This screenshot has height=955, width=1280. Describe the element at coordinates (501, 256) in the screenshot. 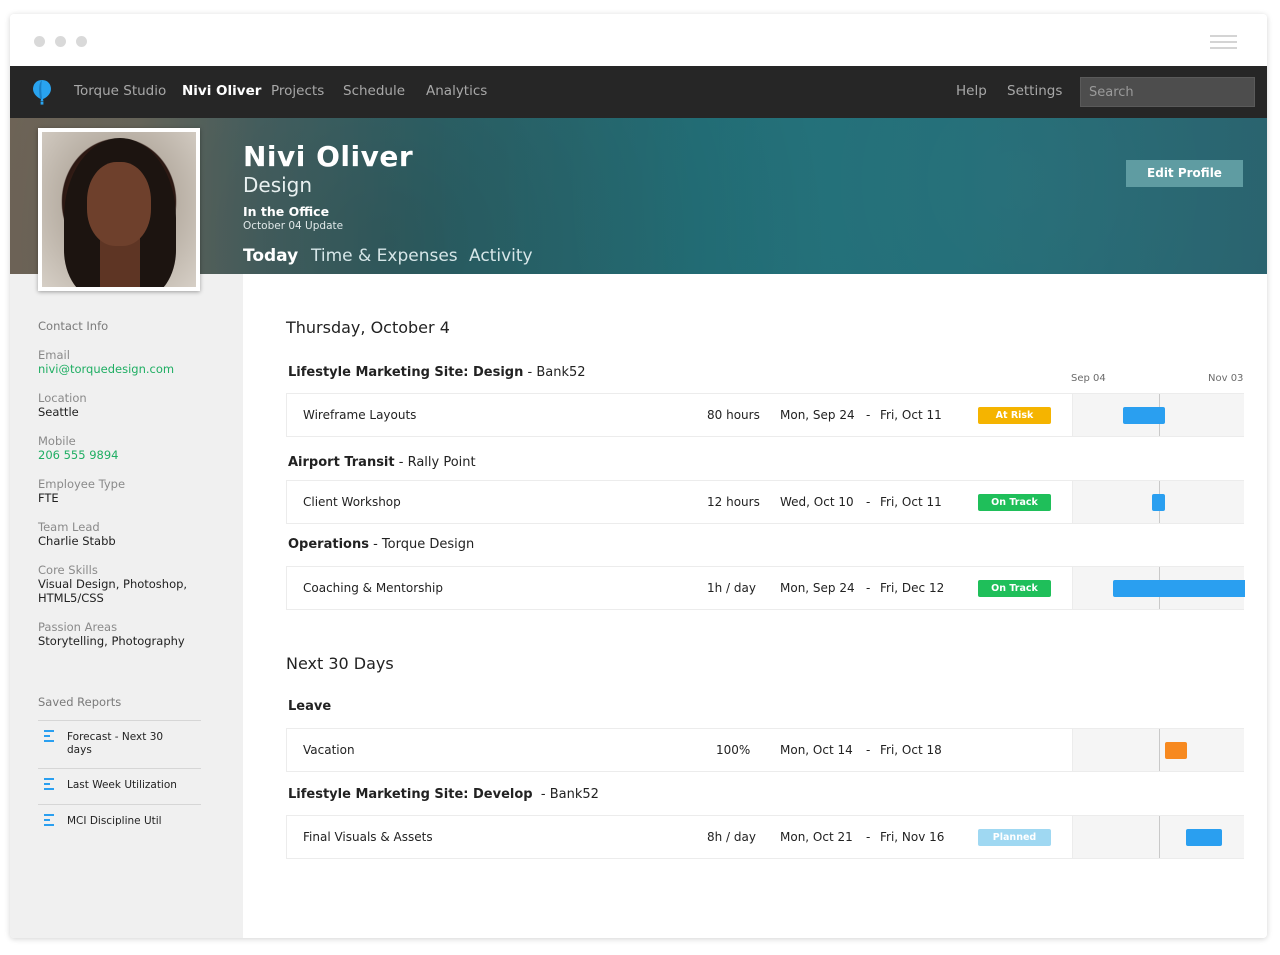

I see `tab-activity: Activity` at that location.